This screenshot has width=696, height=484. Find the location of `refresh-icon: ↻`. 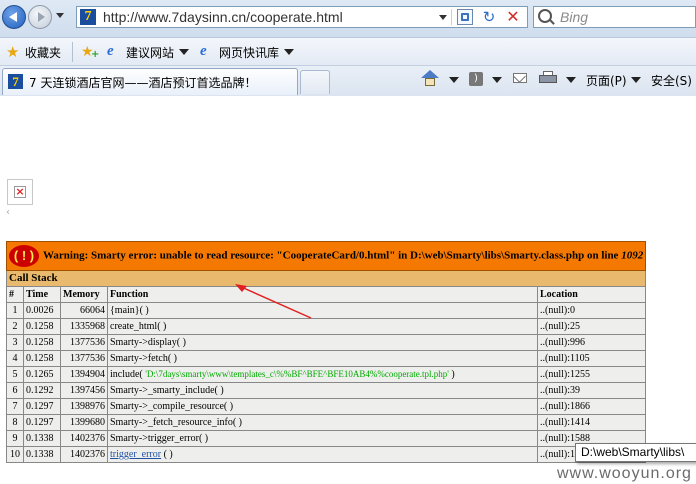

refresh-icon: ↻ is located at coordinates (489, 17).